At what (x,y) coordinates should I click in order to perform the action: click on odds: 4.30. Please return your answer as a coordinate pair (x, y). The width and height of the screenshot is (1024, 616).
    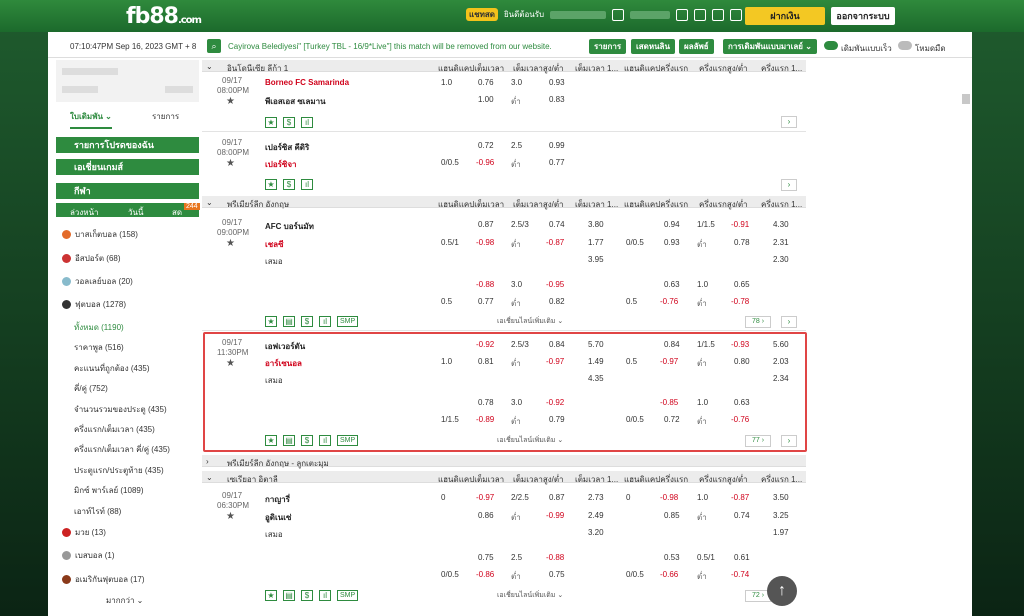
    Looking at the image, I should click on (781, 224).